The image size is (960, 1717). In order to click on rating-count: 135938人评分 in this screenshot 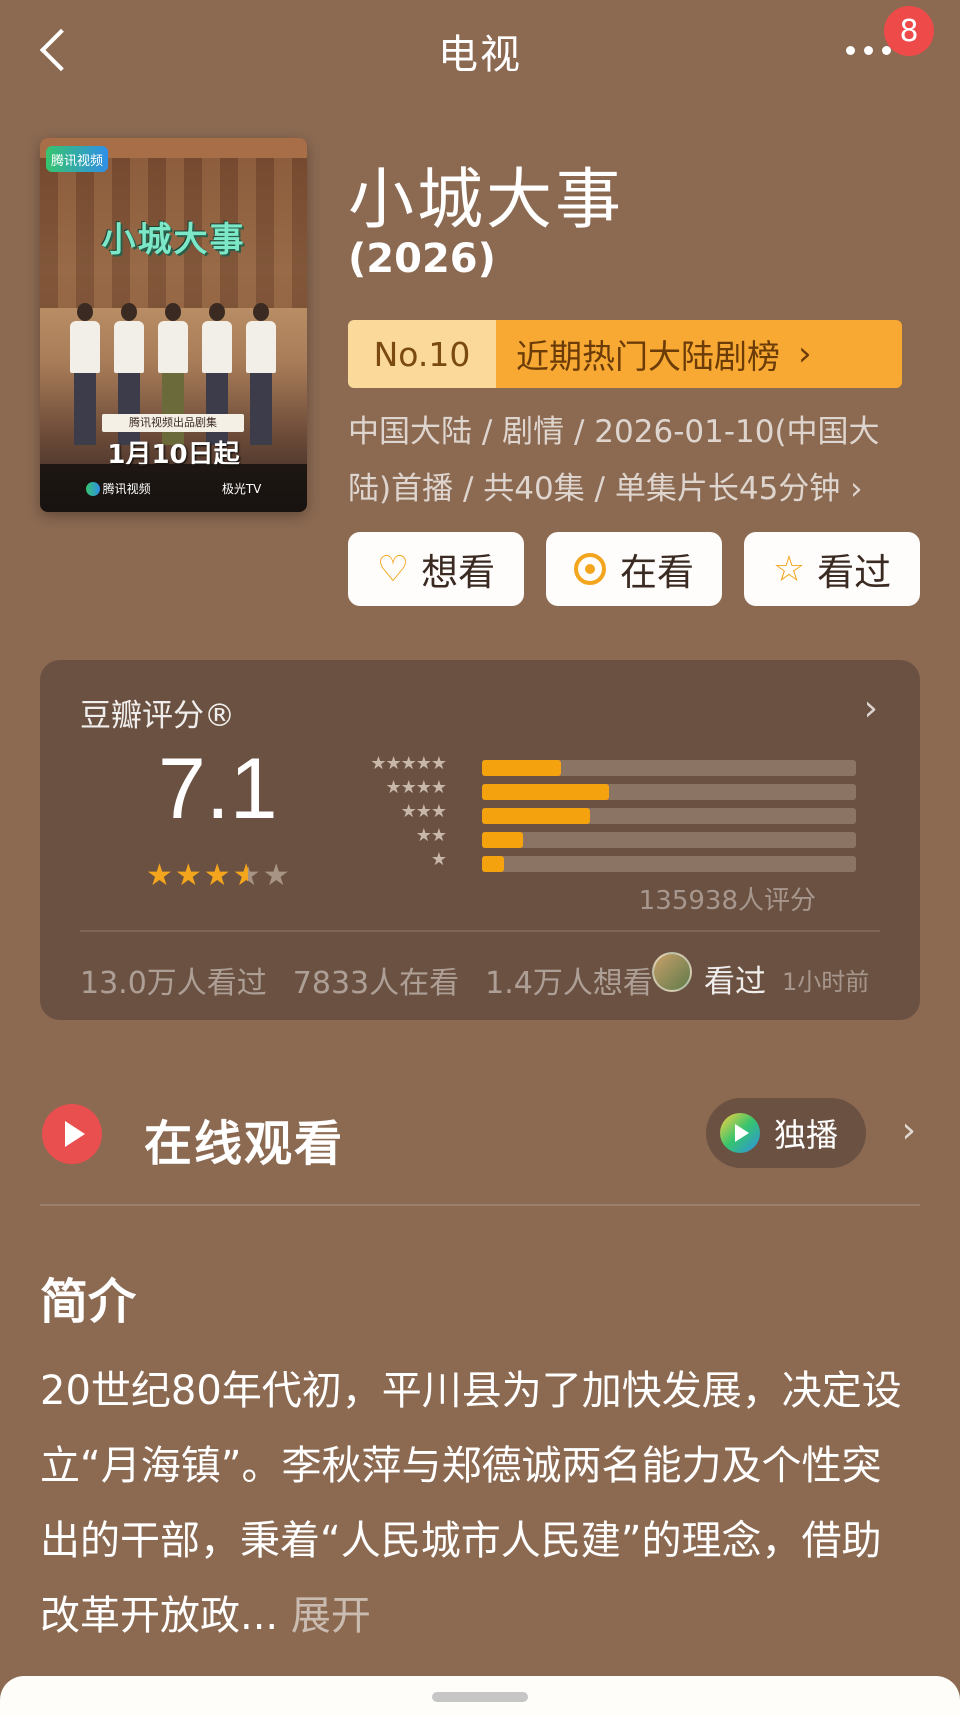, I will do `click(727, 901)`.